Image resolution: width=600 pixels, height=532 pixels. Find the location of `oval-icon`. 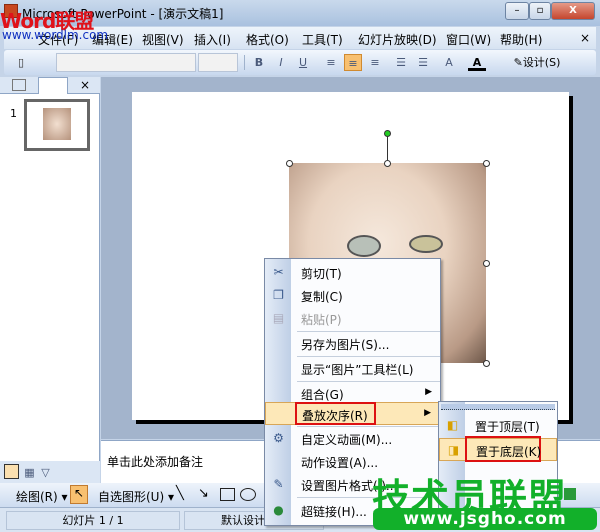

oval-icon is located at coordinates (248, 494).